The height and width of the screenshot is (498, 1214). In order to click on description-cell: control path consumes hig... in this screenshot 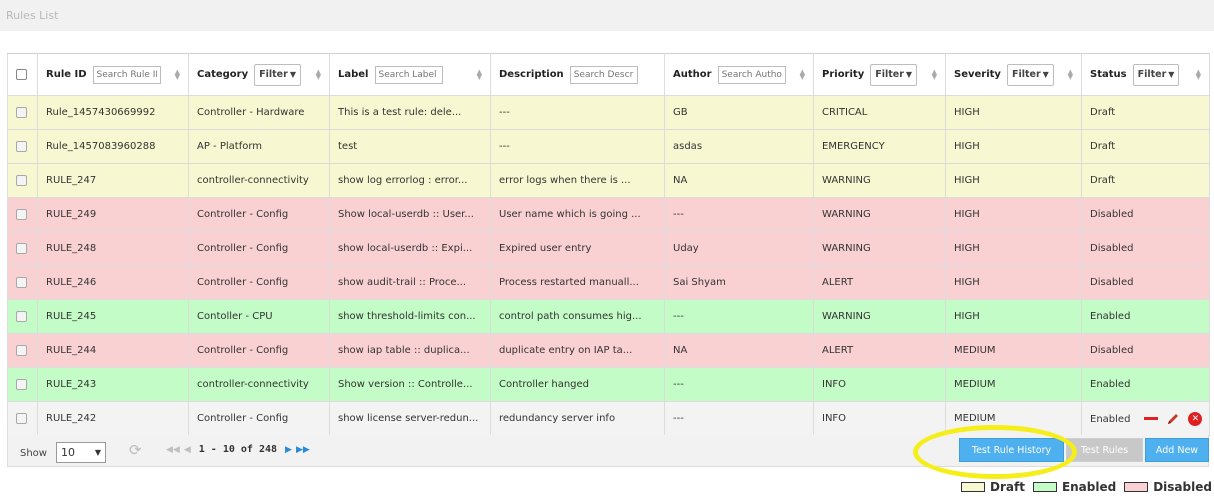, I will do `click(577, 316)`.